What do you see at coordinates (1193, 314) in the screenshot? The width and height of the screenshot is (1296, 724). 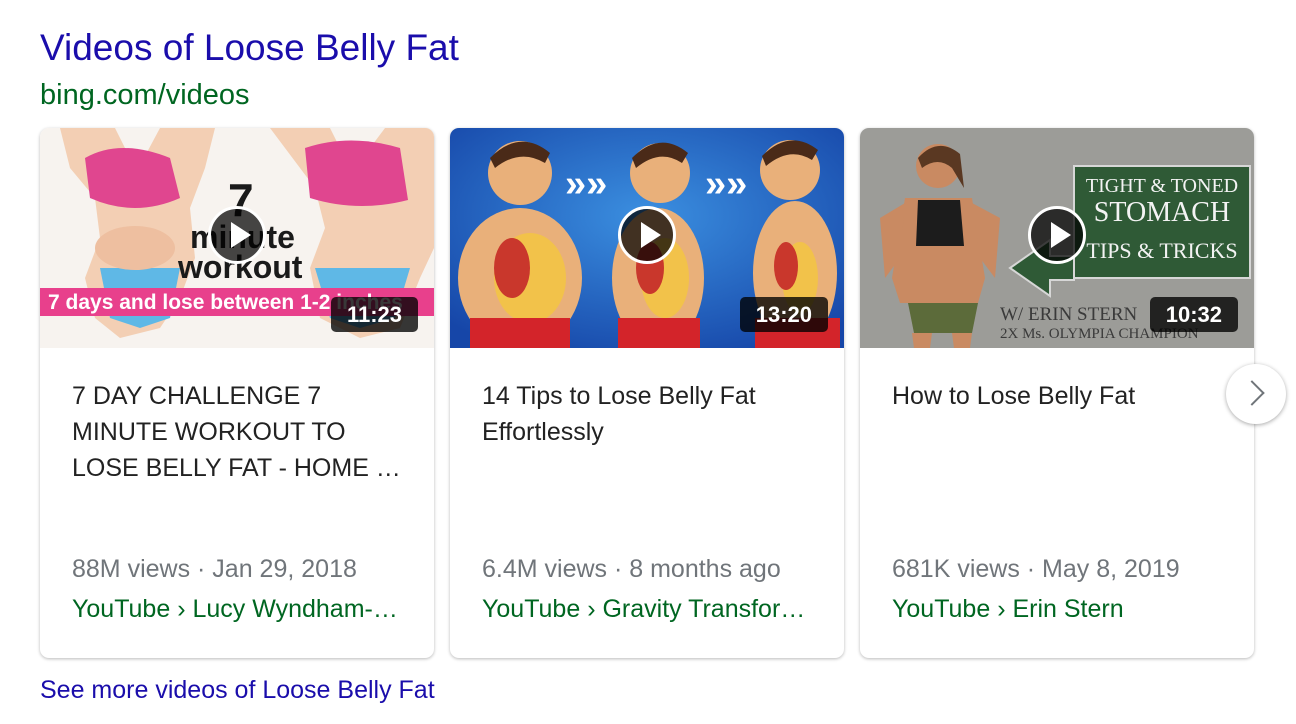 I see `video-duration: 10:32` at bounding box center [1193, 314].